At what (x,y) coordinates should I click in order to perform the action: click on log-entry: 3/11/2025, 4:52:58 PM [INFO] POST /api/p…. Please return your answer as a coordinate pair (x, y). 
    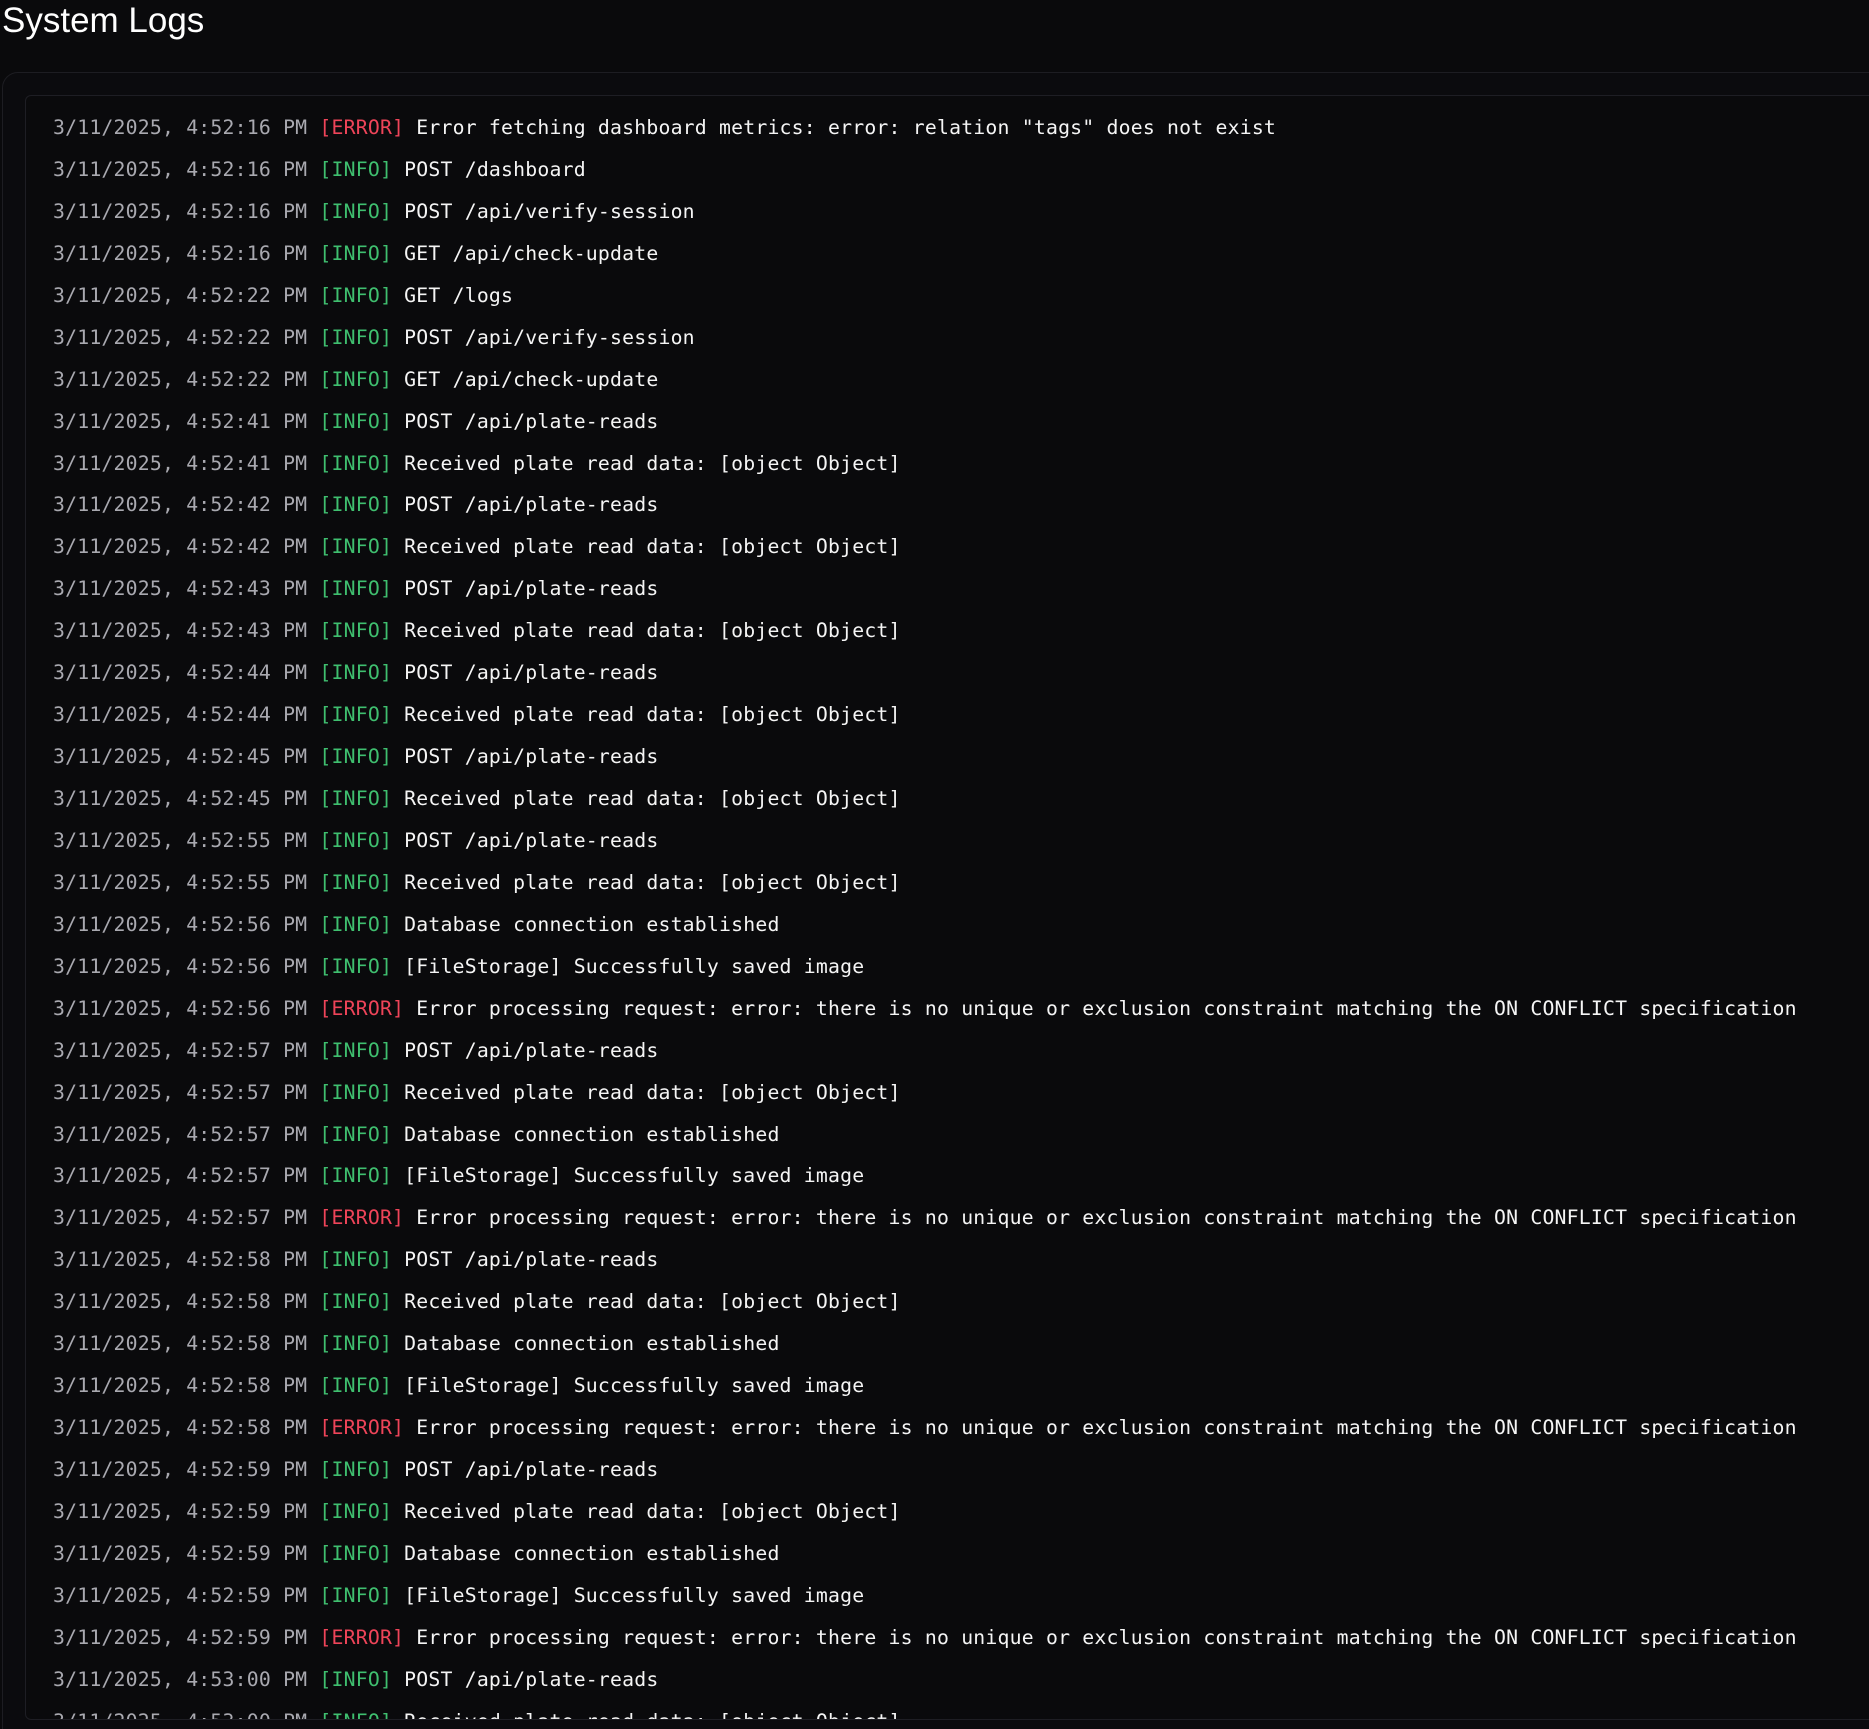
    Looking at the image, I should click on (925, 1266).